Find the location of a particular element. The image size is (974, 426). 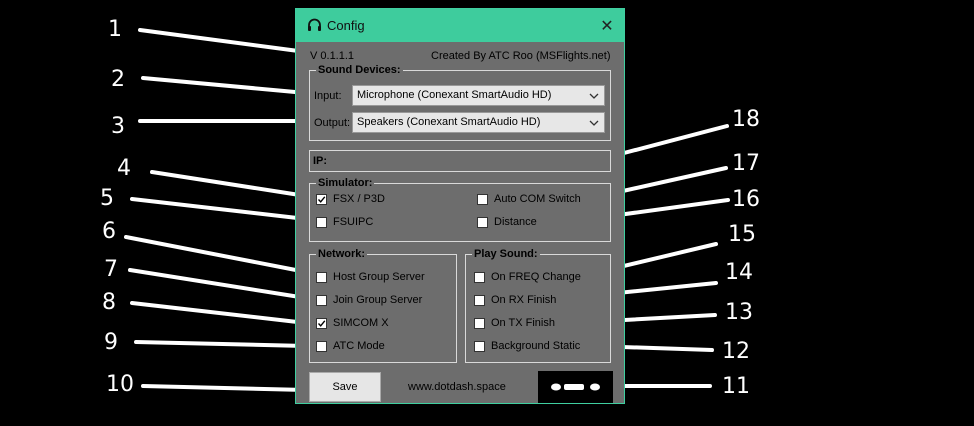

title-bar: Config ✕ is located at coordinates (460, 25).